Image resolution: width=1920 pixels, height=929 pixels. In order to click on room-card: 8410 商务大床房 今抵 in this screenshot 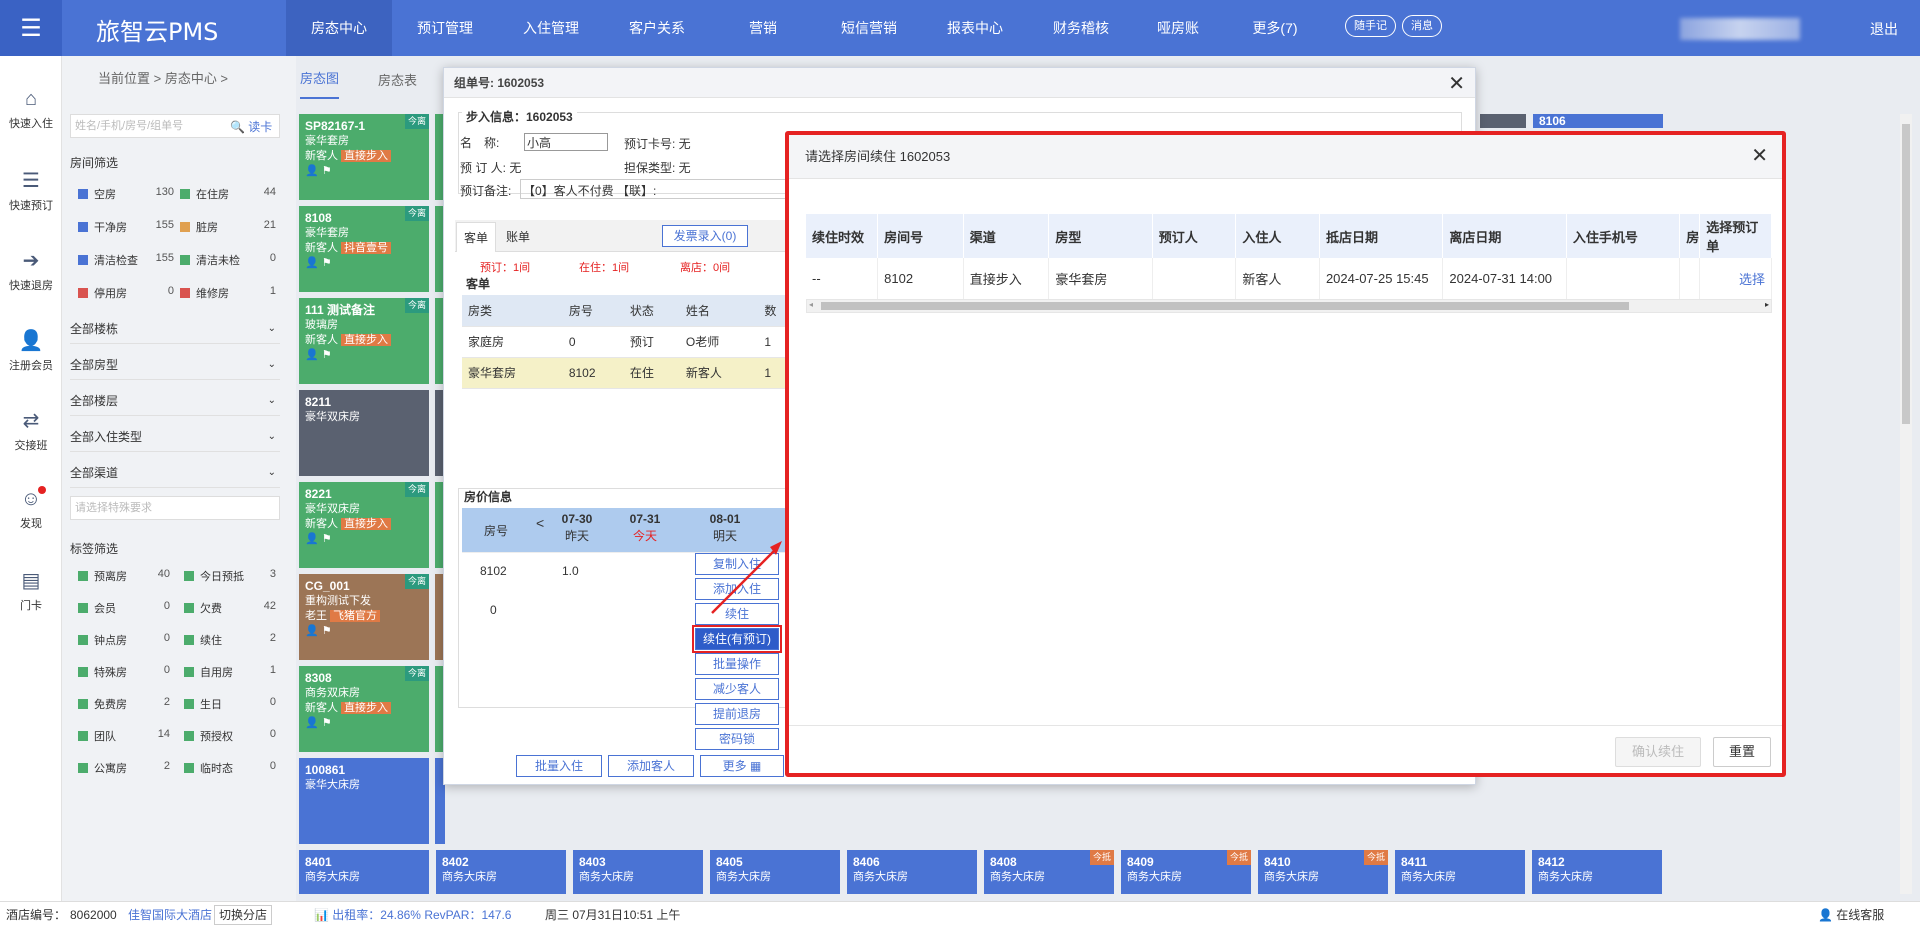, I will do `click(1323, 872)`.